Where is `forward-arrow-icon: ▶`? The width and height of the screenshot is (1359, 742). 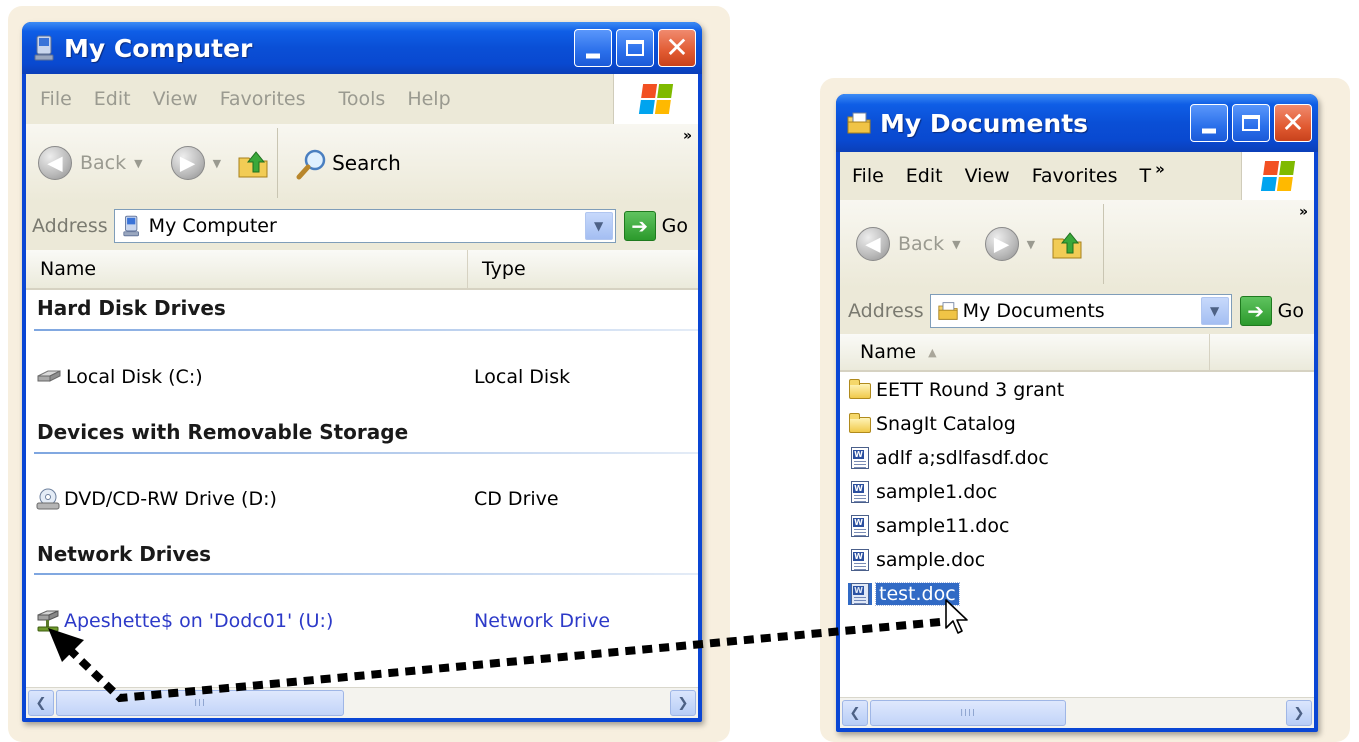 forward-arrow-icon: ▶ is located at coordinates (1001, 244).